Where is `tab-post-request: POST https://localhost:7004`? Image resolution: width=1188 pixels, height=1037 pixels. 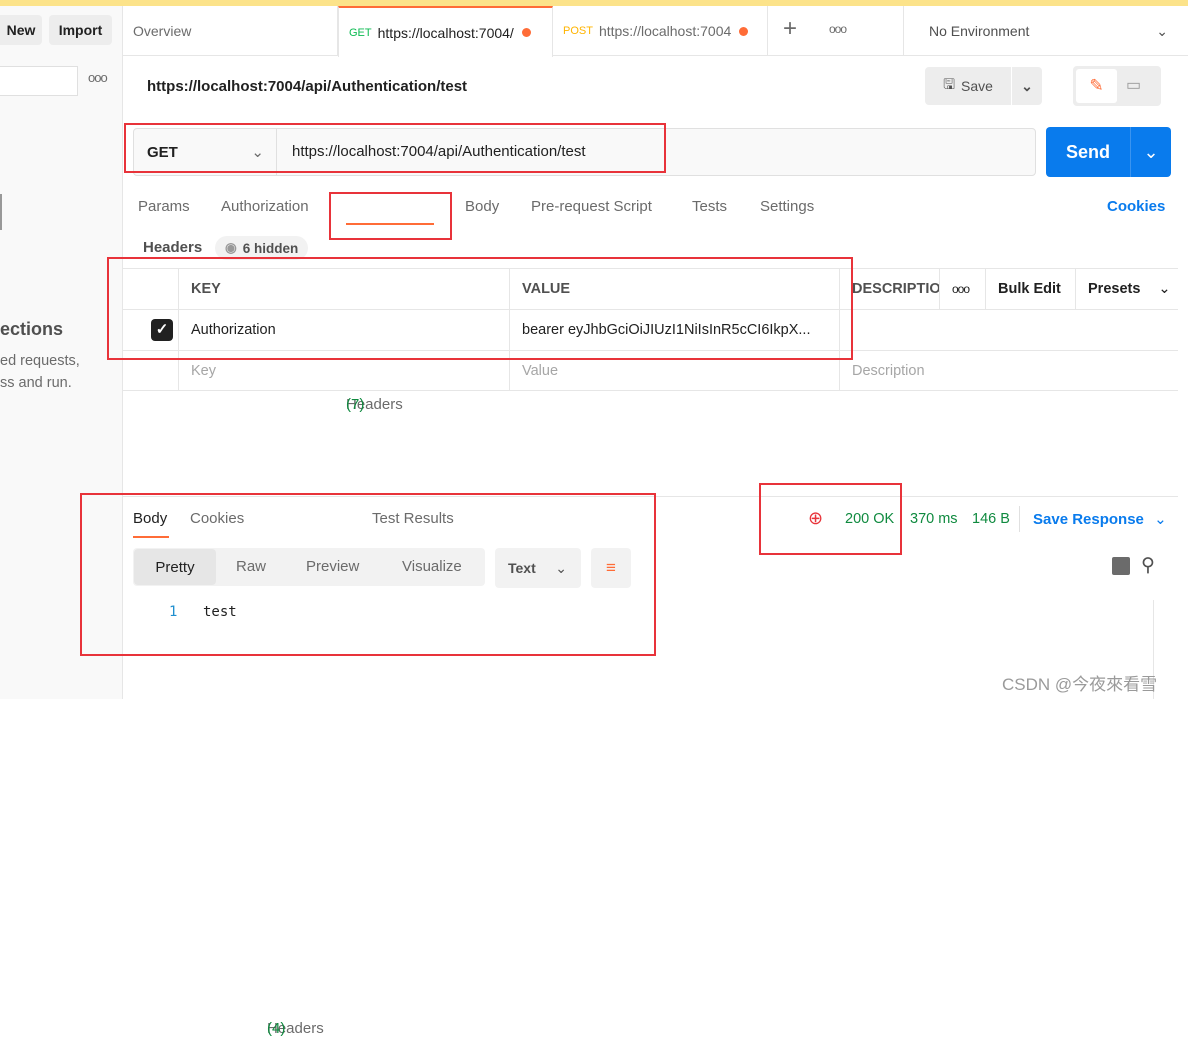 tab-post-request: POST https://localhost:7004 is located at coordinates (660, 31).